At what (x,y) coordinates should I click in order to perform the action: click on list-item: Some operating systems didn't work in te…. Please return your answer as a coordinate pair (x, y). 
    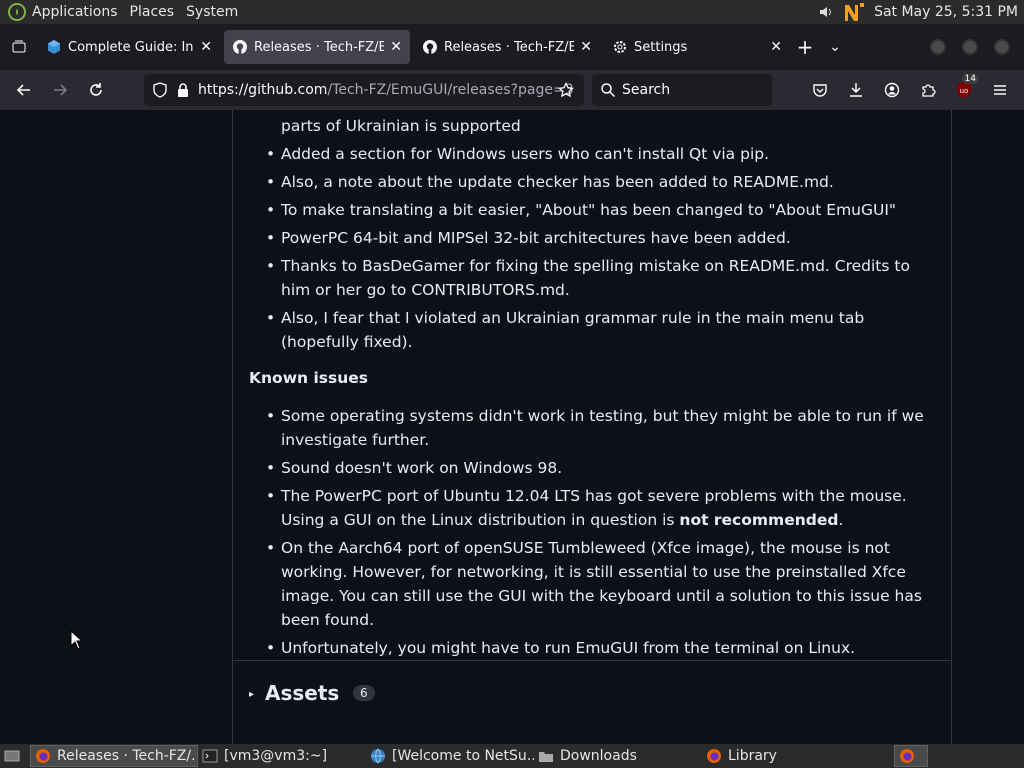
    Looking at the image, I should click on (594, 428).